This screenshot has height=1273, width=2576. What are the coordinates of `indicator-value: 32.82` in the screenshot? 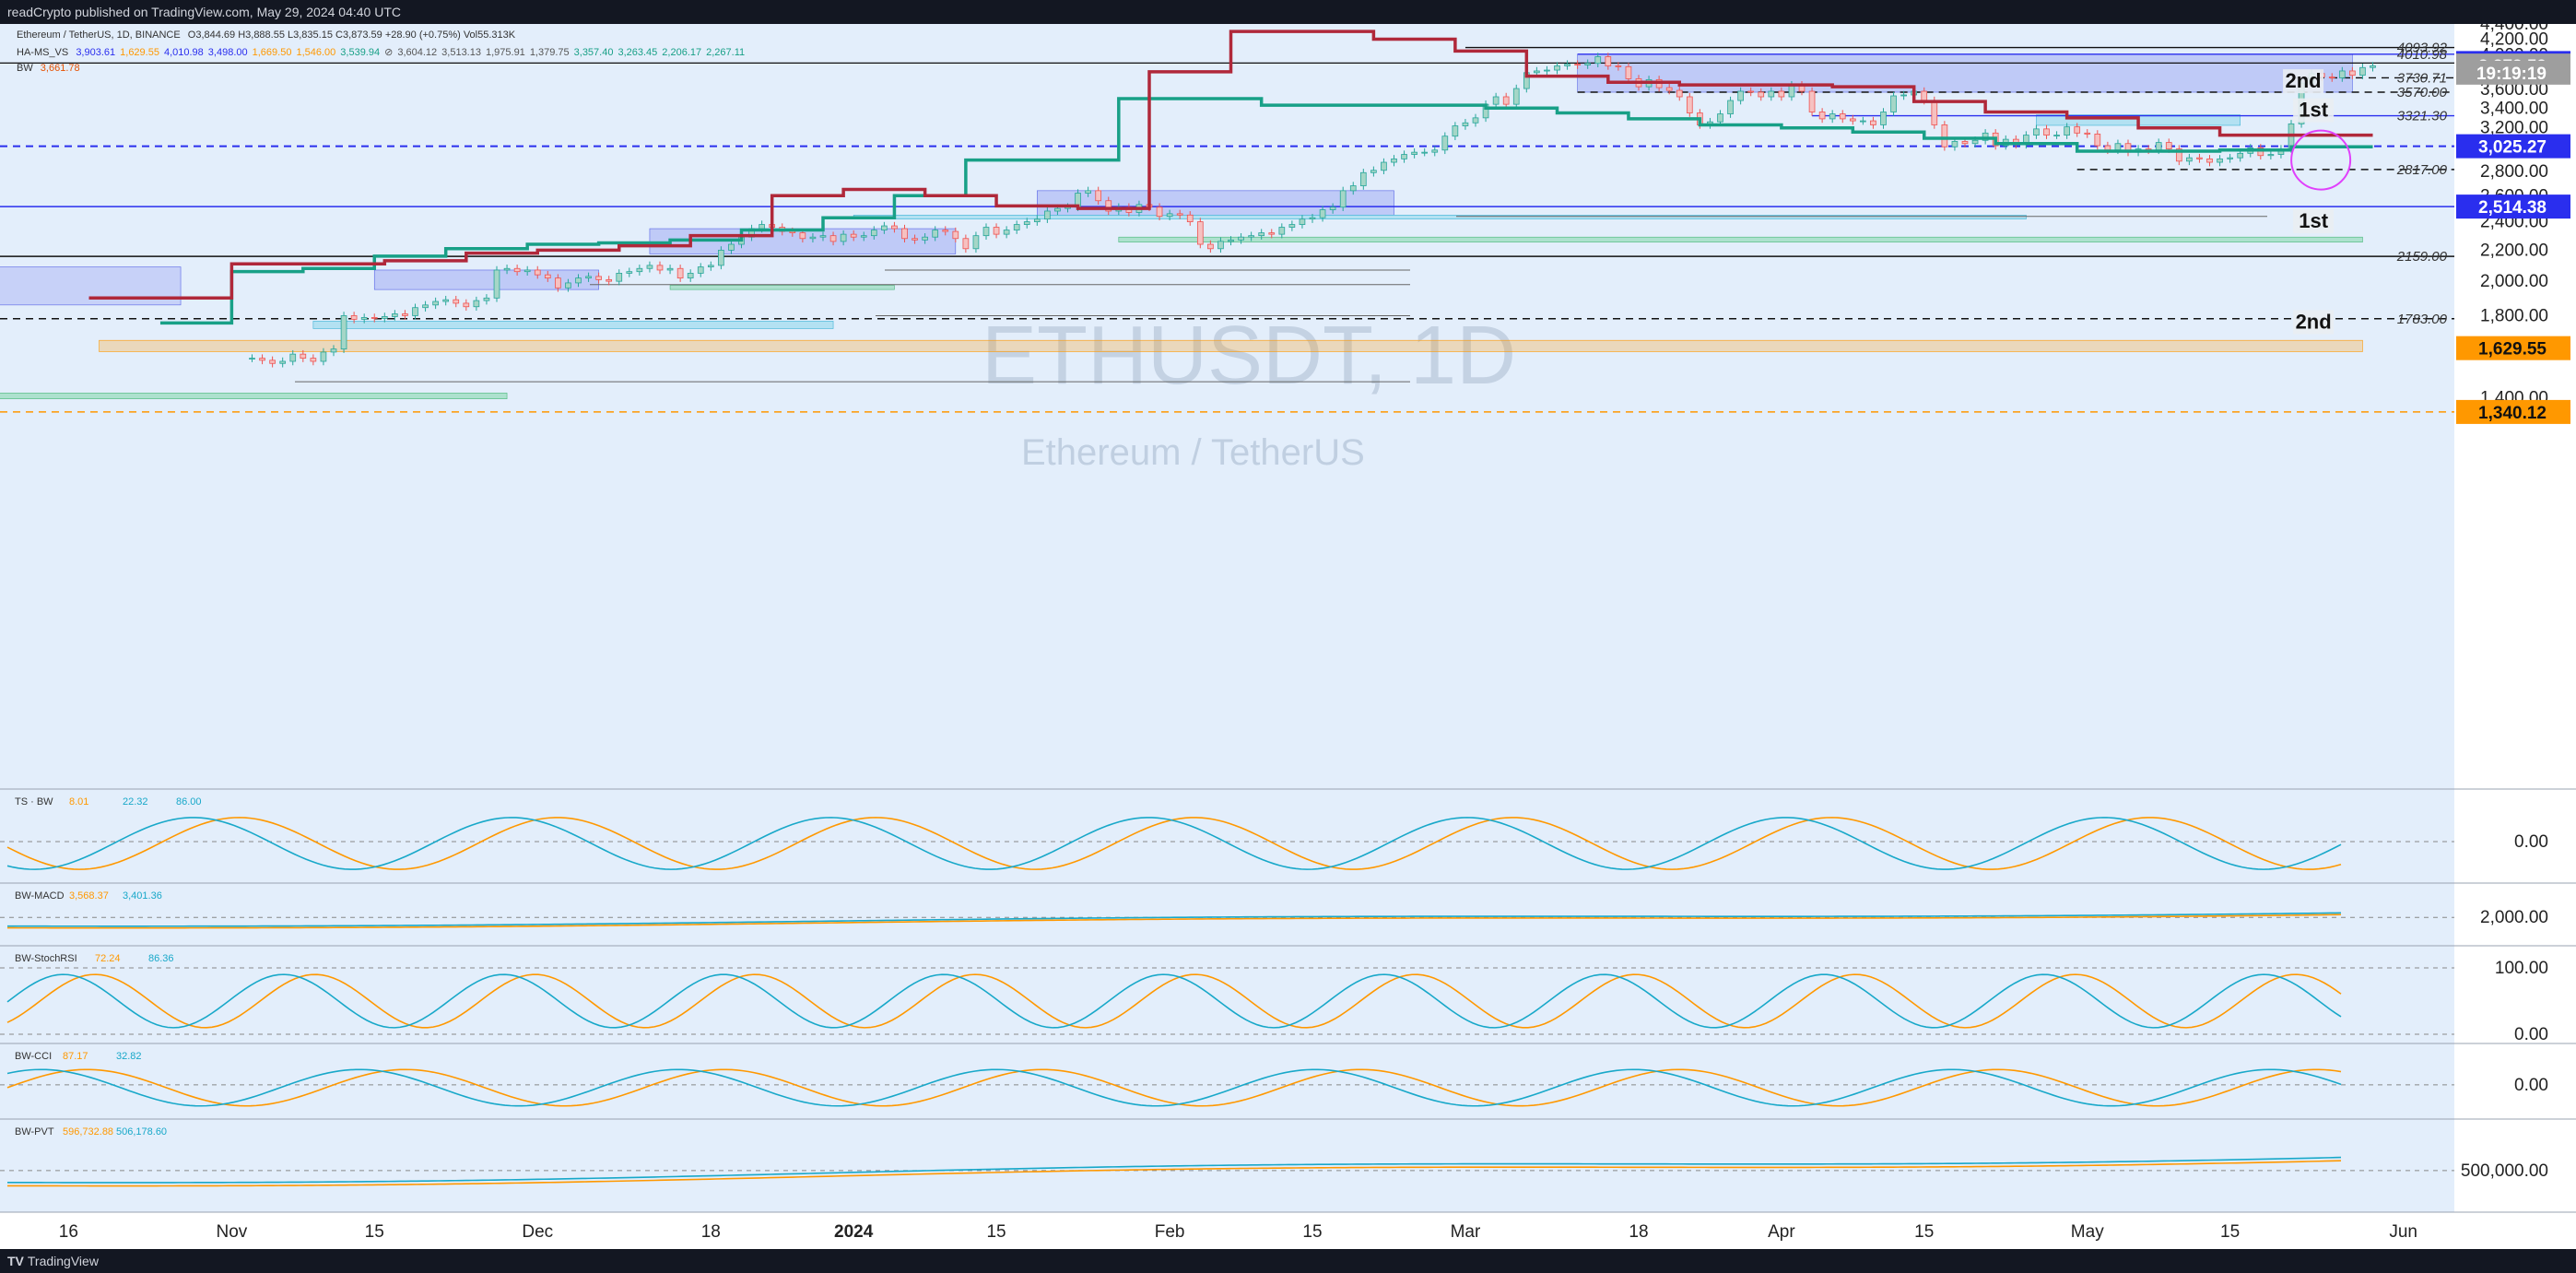 It's located at (129, 1056).